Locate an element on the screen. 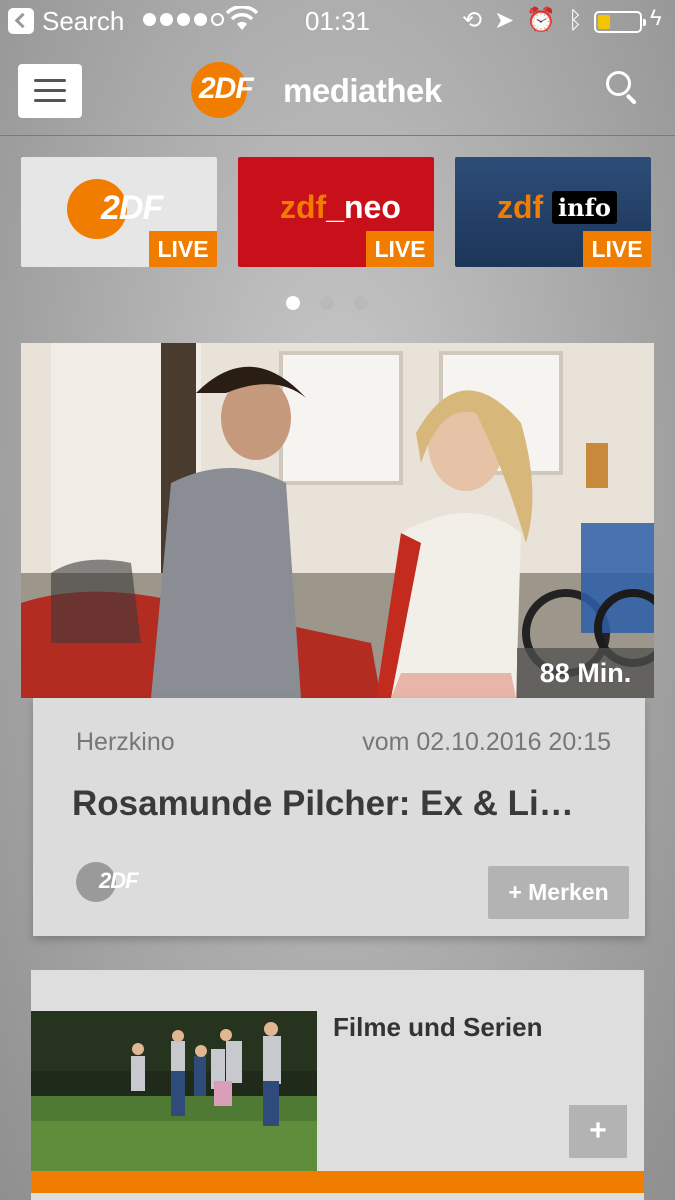  status-icons: ⟲➤⏰ᛒ is located at coordinates (528, 20).